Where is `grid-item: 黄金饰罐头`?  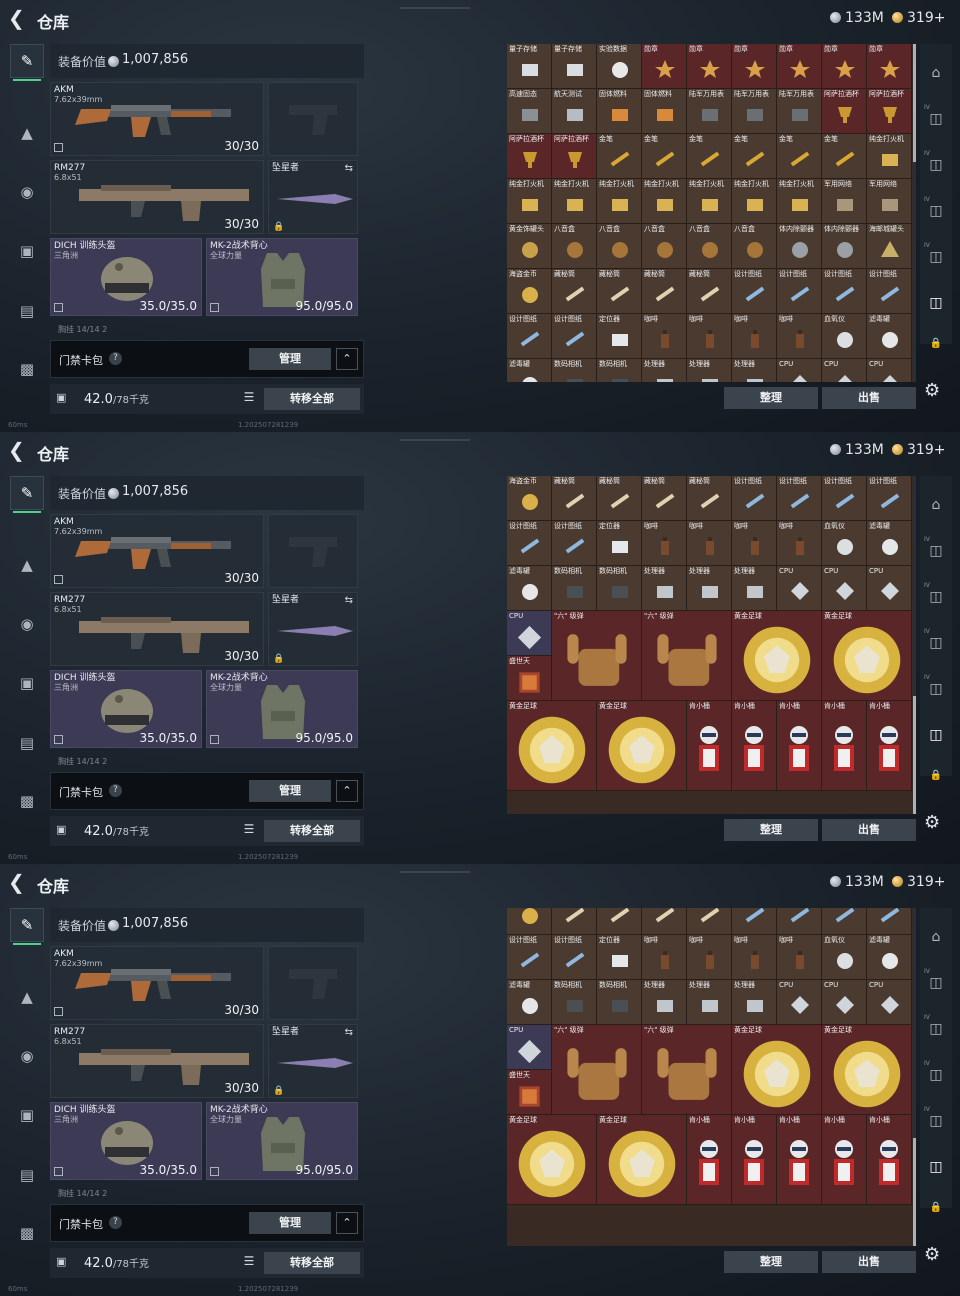 grid-item: 黄金饰罐头 is located at coordinates (529, 246).